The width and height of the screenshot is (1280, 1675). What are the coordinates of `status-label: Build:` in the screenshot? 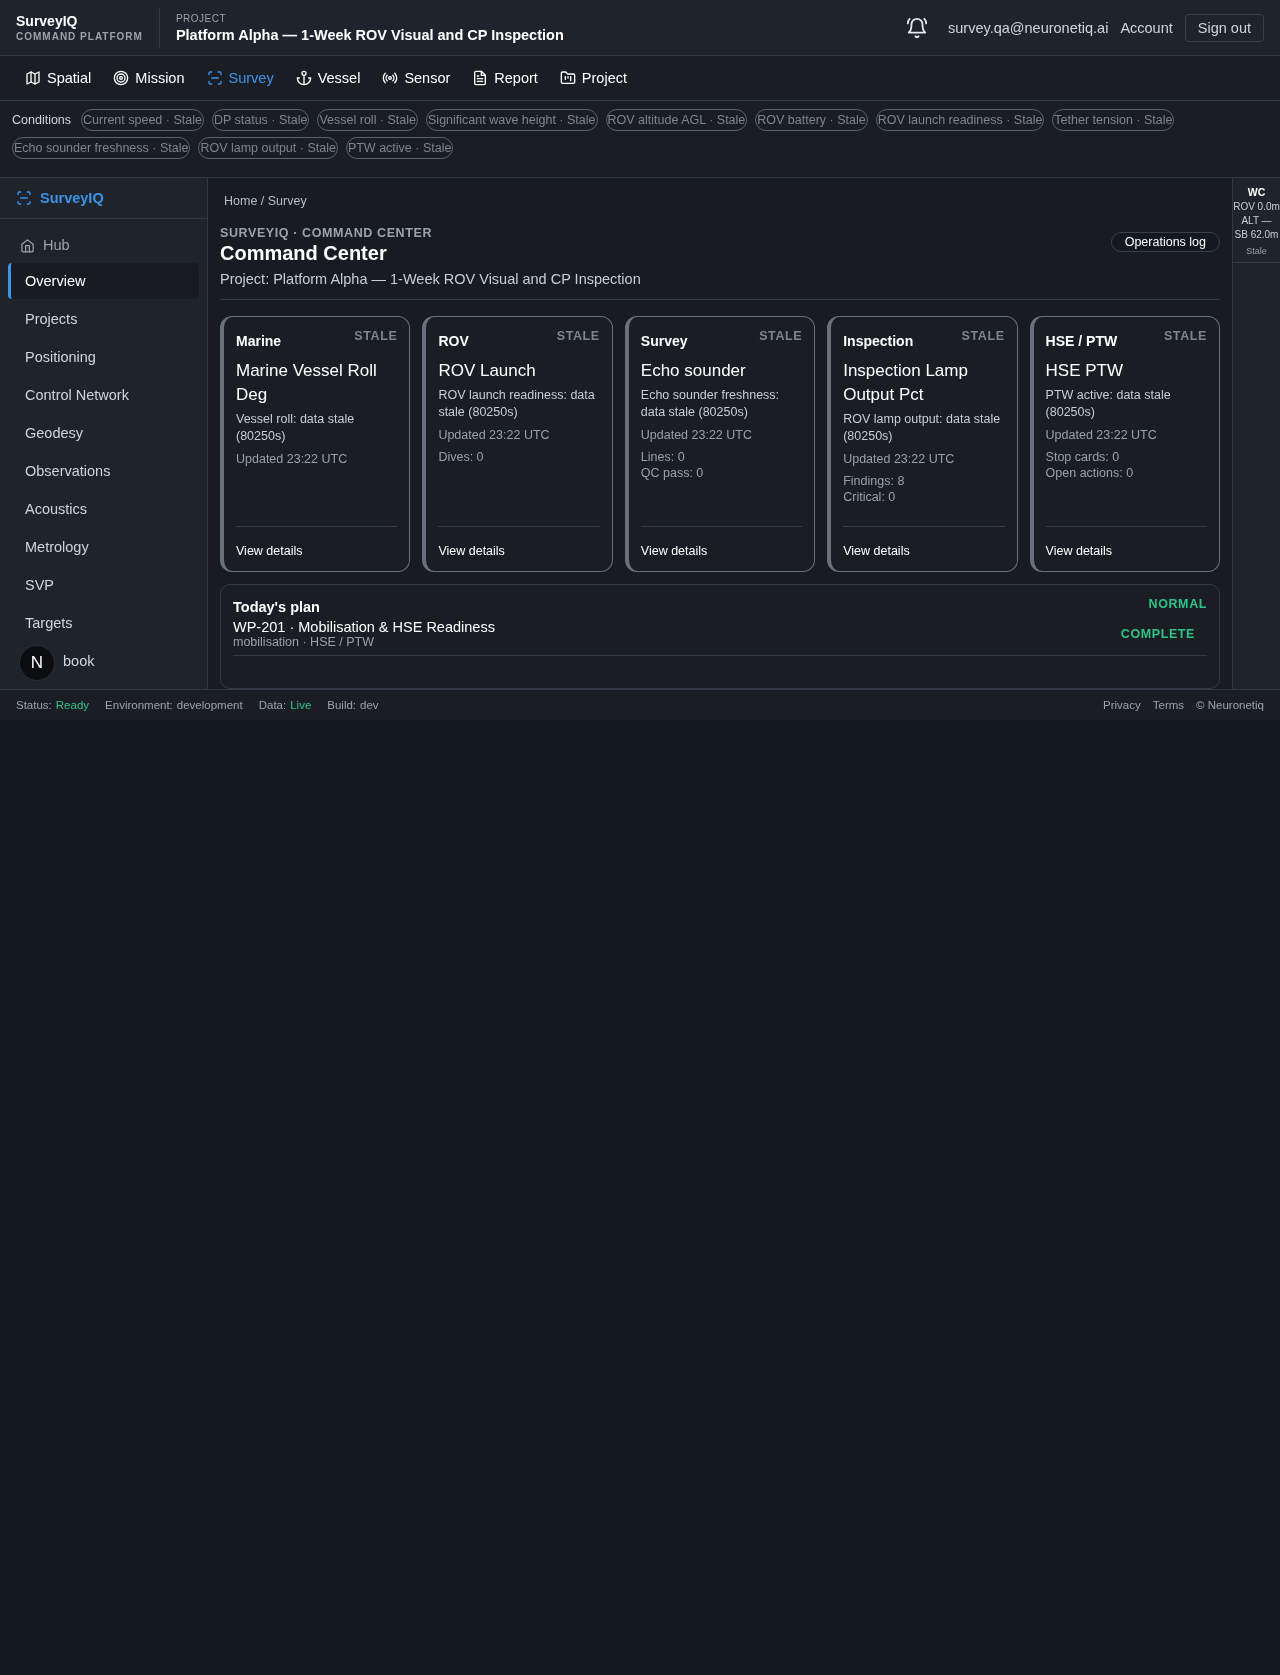 It's located at (342, 705).